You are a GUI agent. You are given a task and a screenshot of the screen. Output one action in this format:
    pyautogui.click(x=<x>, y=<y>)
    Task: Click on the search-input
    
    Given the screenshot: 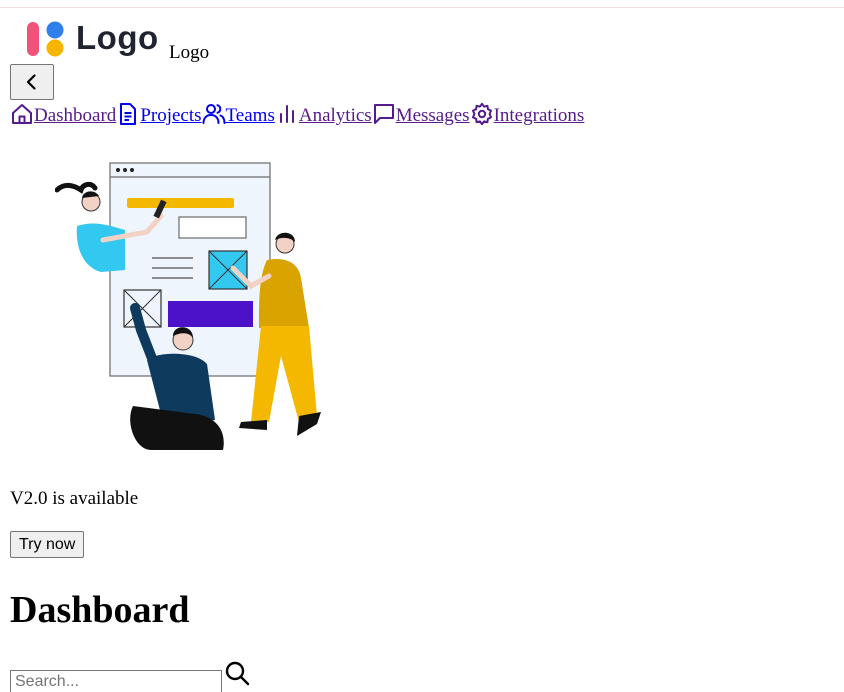 What is the action you would take?
    pyautogui.click(x=116, y=681)
    